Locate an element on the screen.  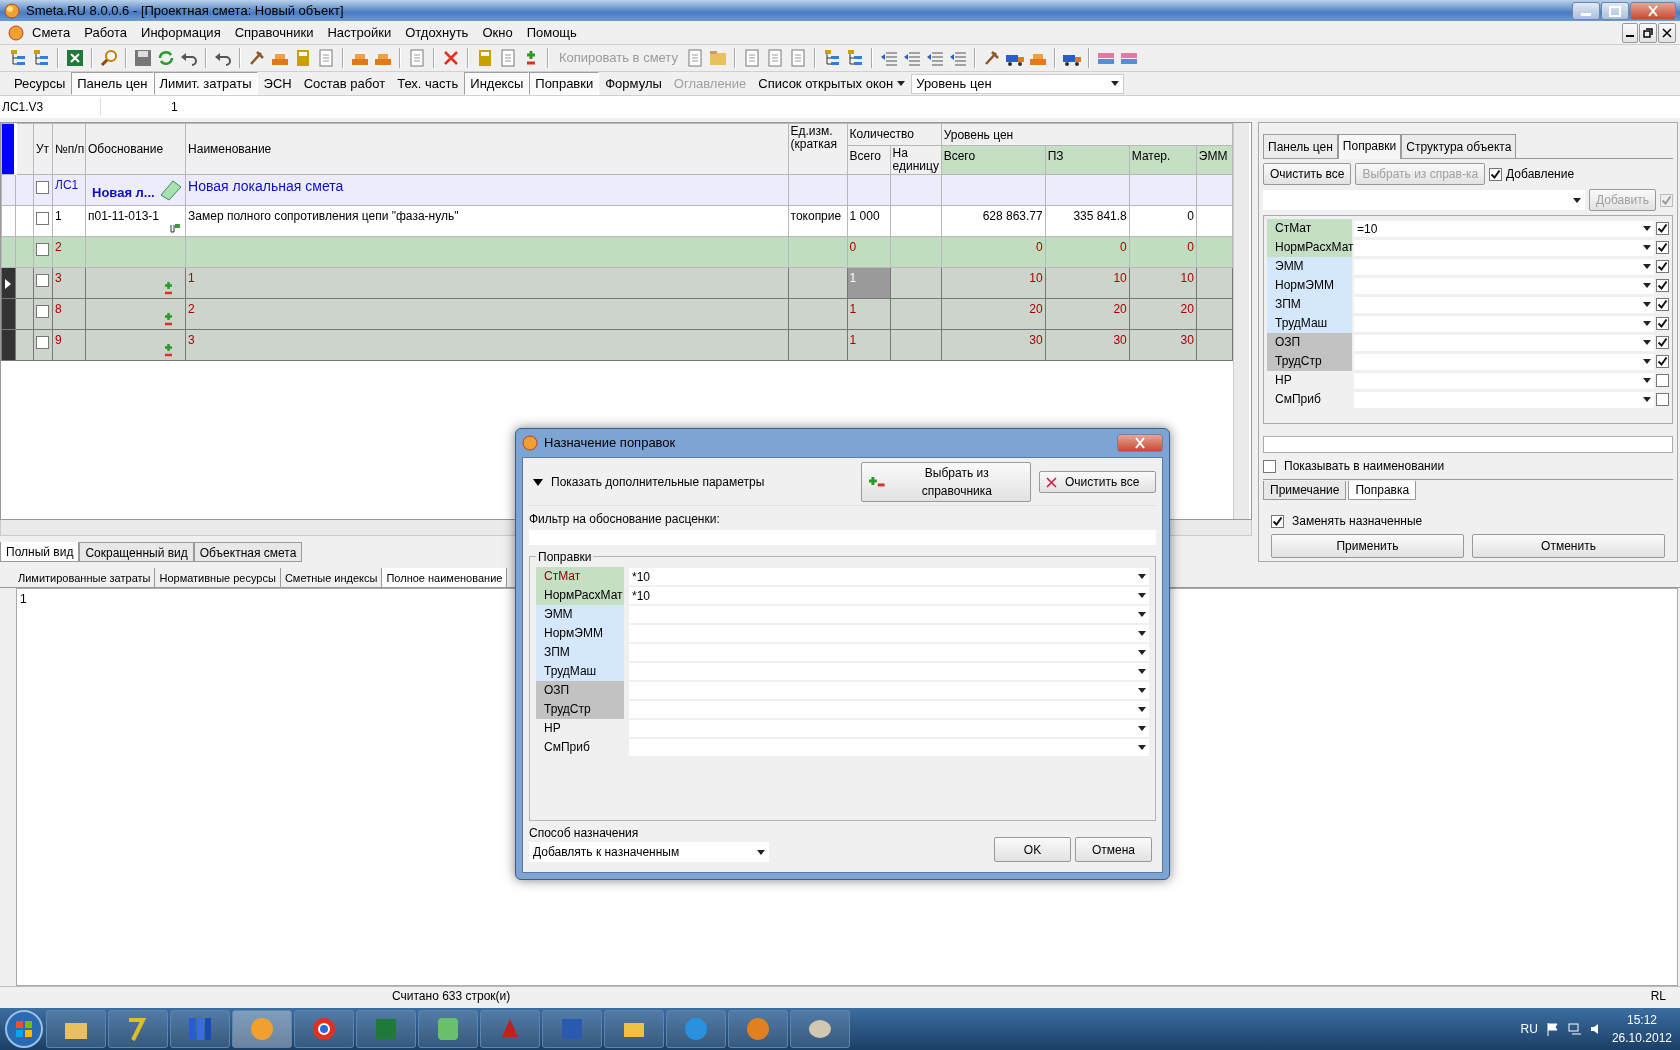
column-header: Всего is located at coordinates (993, 160).